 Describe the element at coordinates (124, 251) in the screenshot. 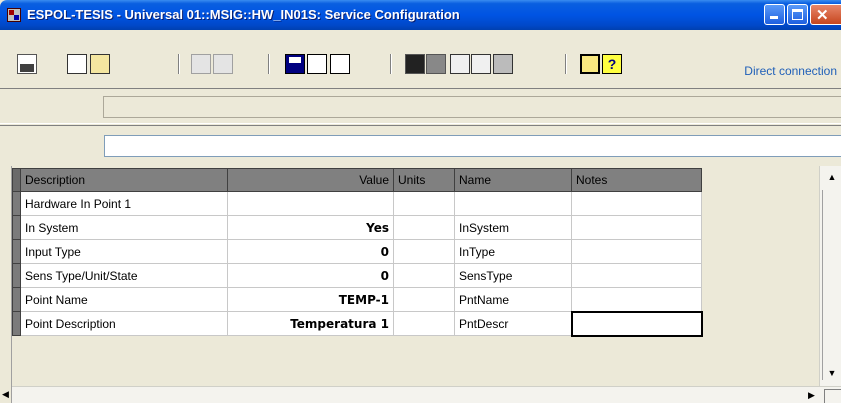

I see `cell-description: Input Type` at that location.